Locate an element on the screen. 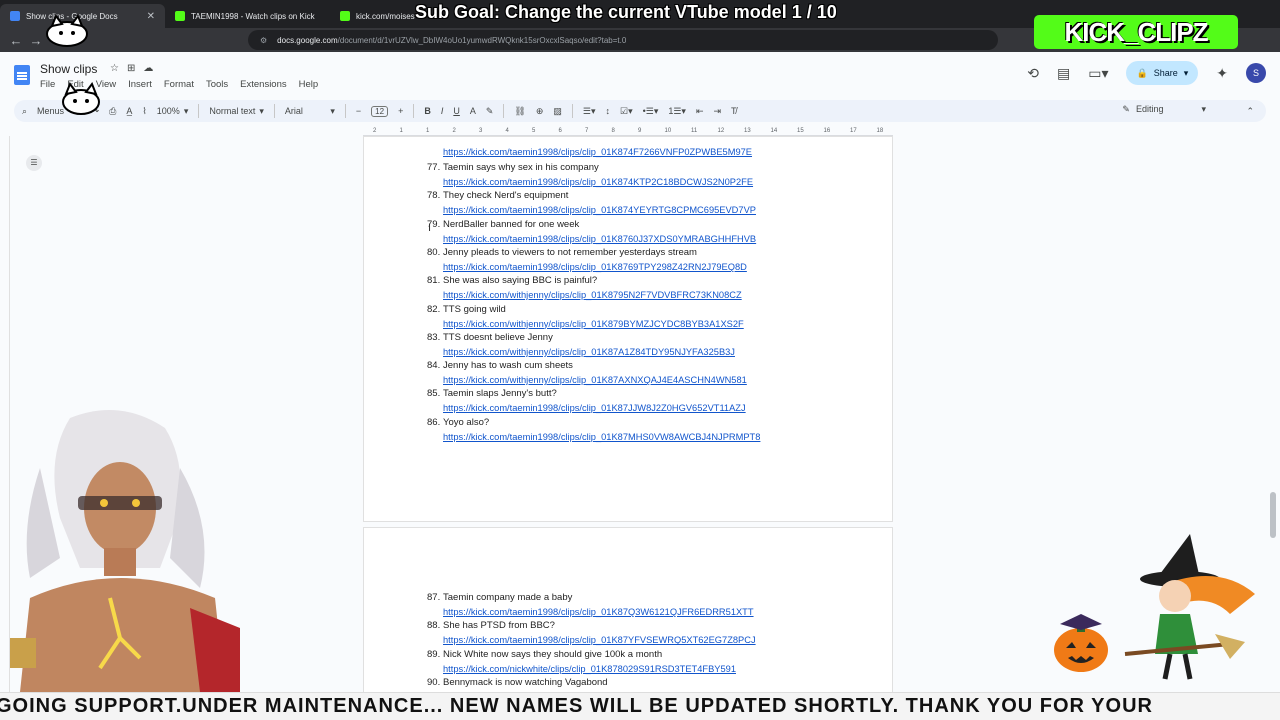 Image resolution: width=1280 pixels, height=720 pixels. editing-mode-select: ✎ Editing ▾ is located at coordinates (1164, 109).